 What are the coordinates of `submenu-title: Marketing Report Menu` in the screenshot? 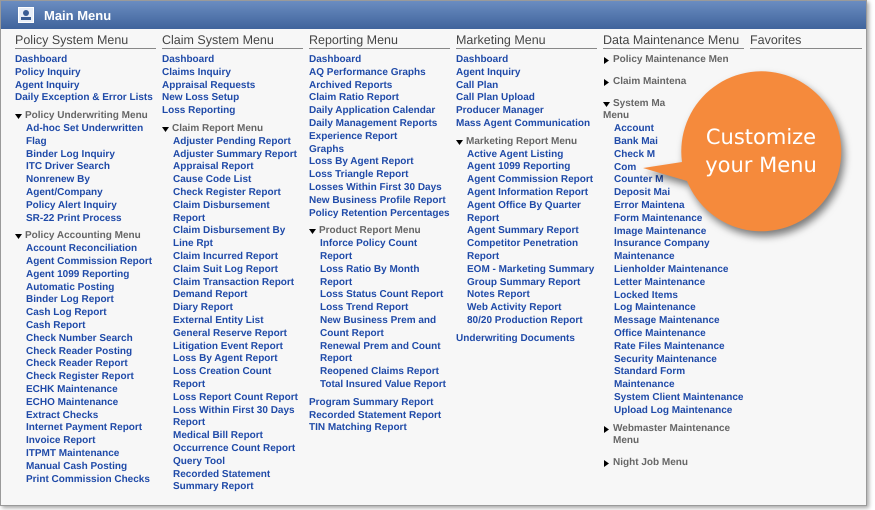 It's located at (522, 142).